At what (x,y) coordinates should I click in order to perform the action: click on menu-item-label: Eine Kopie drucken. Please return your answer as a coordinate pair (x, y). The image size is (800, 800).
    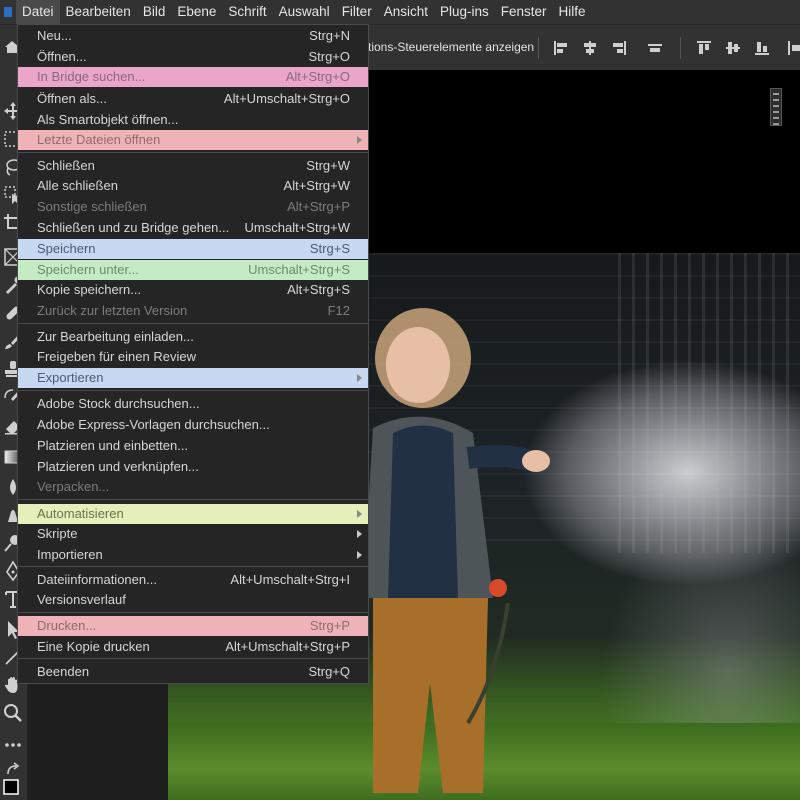
    Looking at the image, I should click on (93, 646).